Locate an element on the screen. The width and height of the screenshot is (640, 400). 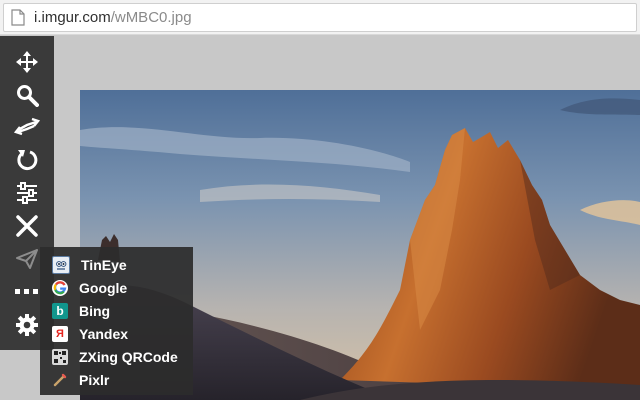
menu-item-tineye: TinEye is located at coordinates (120, 264).